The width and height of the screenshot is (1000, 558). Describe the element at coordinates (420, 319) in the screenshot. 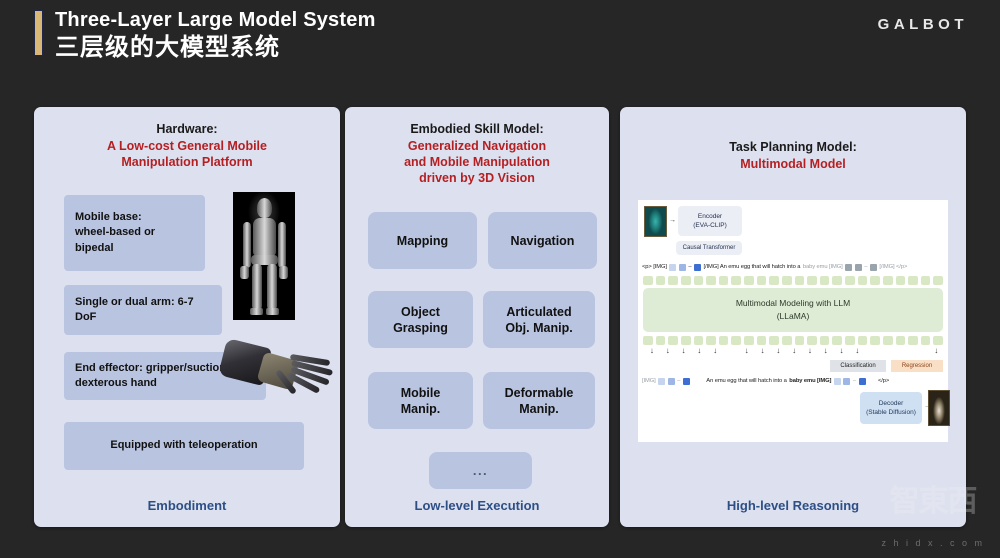

I see `skill-pill-object-grasping: Object Grasping` at that location.